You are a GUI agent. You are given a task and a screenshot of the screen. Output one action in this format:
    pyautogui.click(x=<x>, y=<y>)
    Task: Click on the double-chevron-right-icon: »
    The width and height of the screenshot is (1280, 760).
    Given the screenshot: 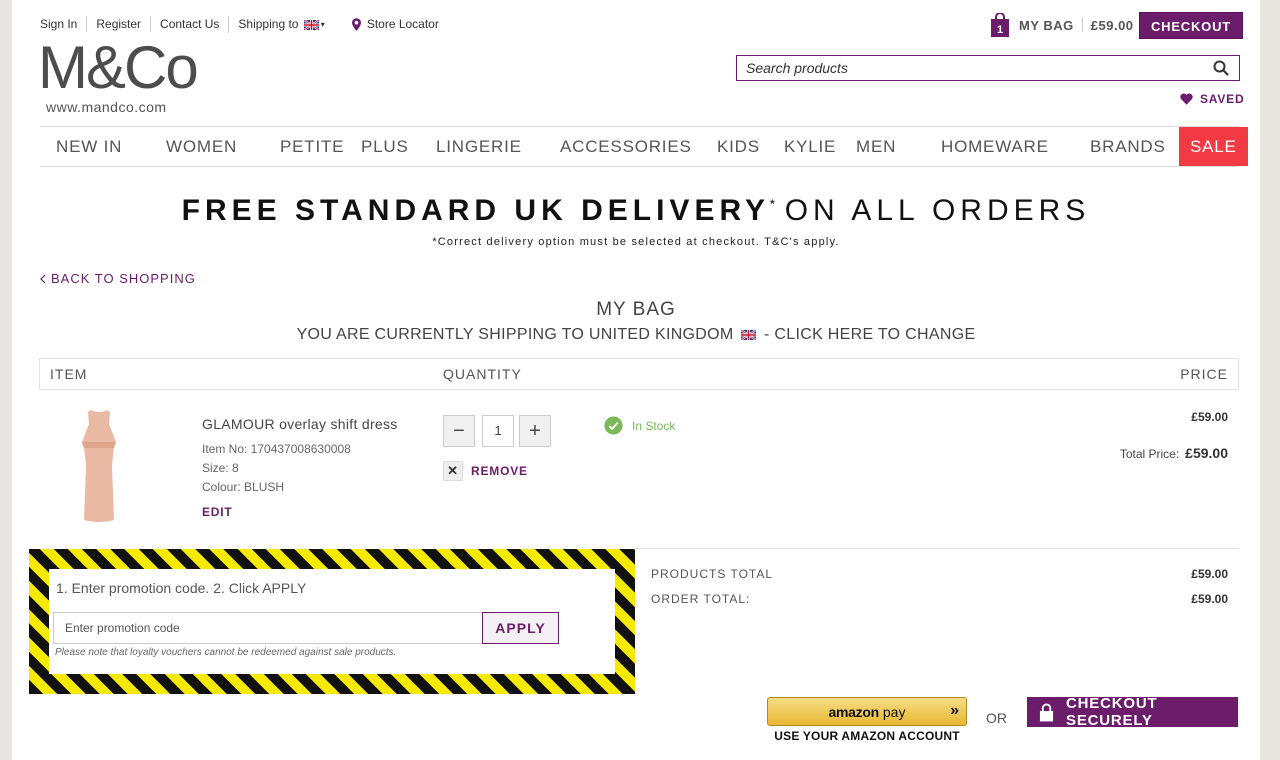 What is the action you would take?
    pyautogui.click(x=954, y=710)
    